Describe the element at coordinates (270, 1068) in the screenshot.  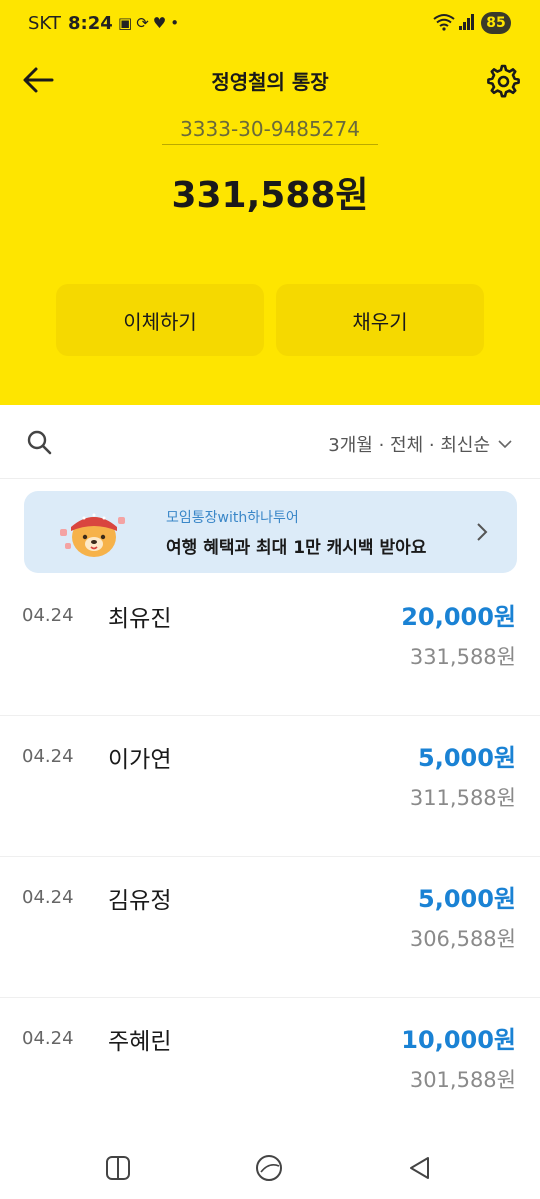
I see `transaction-row: 04.24 주혜린 10,000원 301,588원` at that location.